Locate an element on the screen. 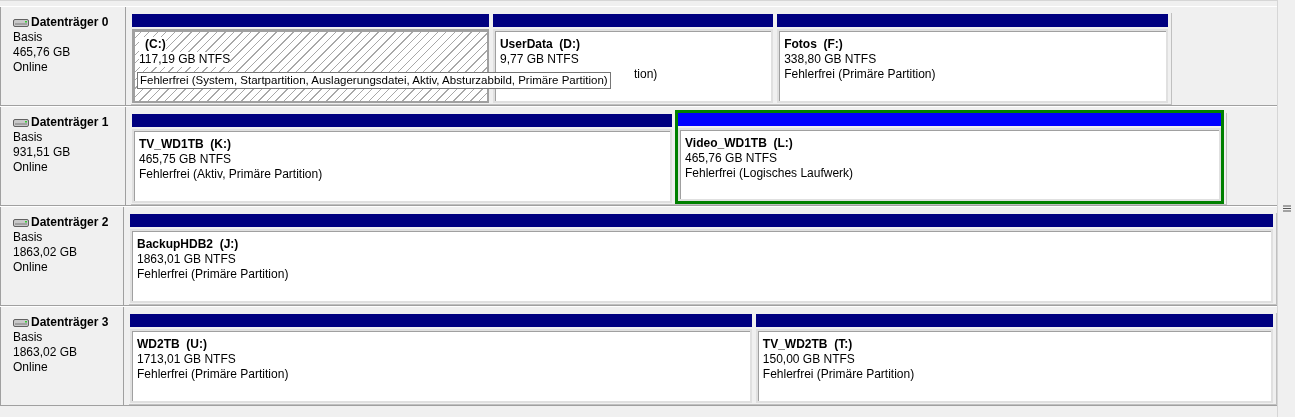  partition-size: 338,80 GB NTFS is located at coordinates (830, 59).